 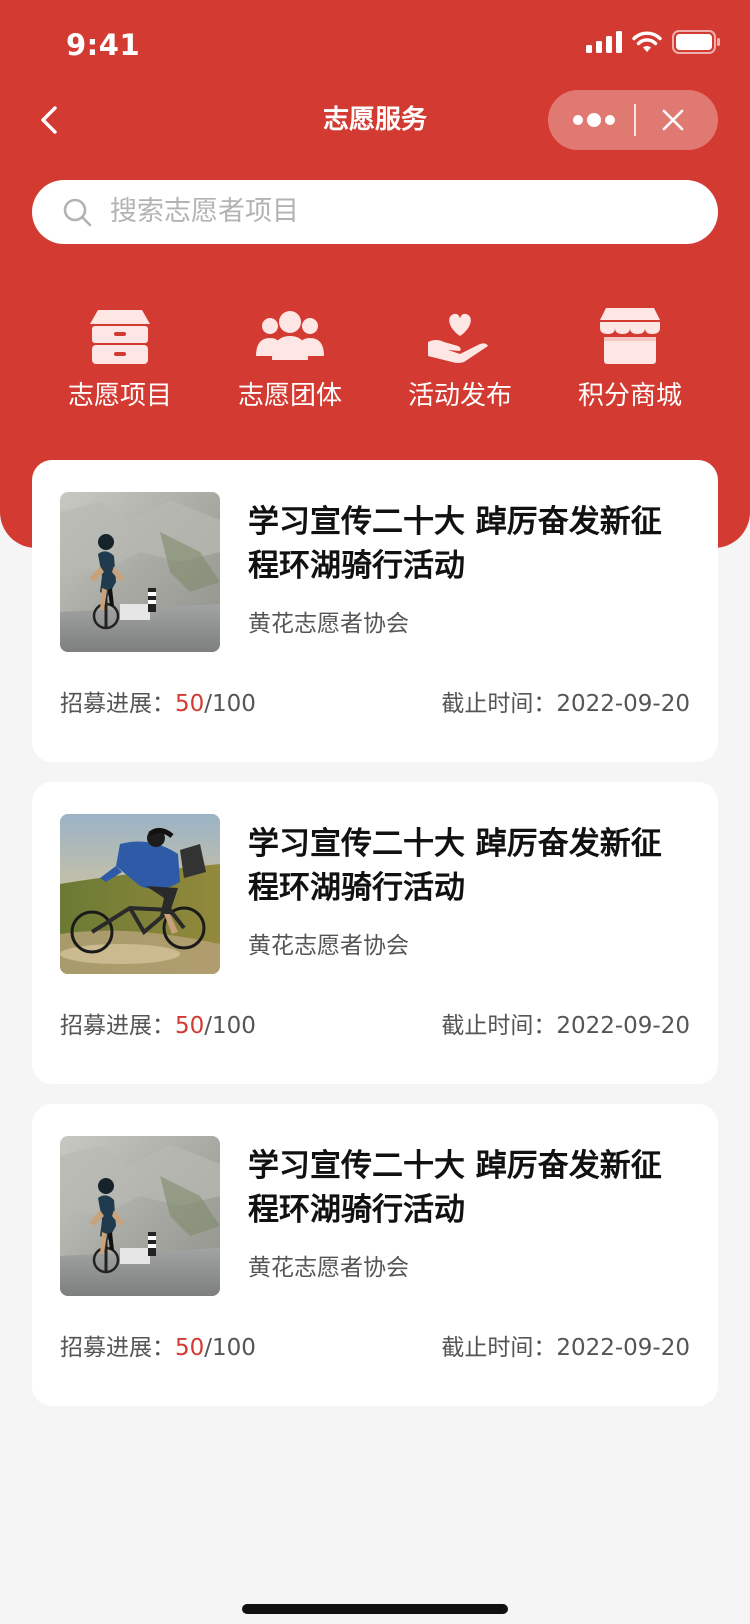 What do you see at coordinates (204, 211) in the screenshot?
I see `search-placeholder: 搜索志愿者项目` at bounding box center [204, 211].